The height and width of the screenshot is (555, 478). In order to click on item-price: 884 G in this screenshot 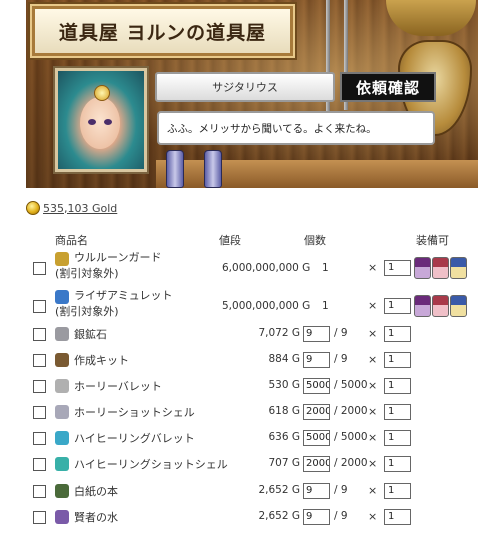, I will do `click(284, 359)`.